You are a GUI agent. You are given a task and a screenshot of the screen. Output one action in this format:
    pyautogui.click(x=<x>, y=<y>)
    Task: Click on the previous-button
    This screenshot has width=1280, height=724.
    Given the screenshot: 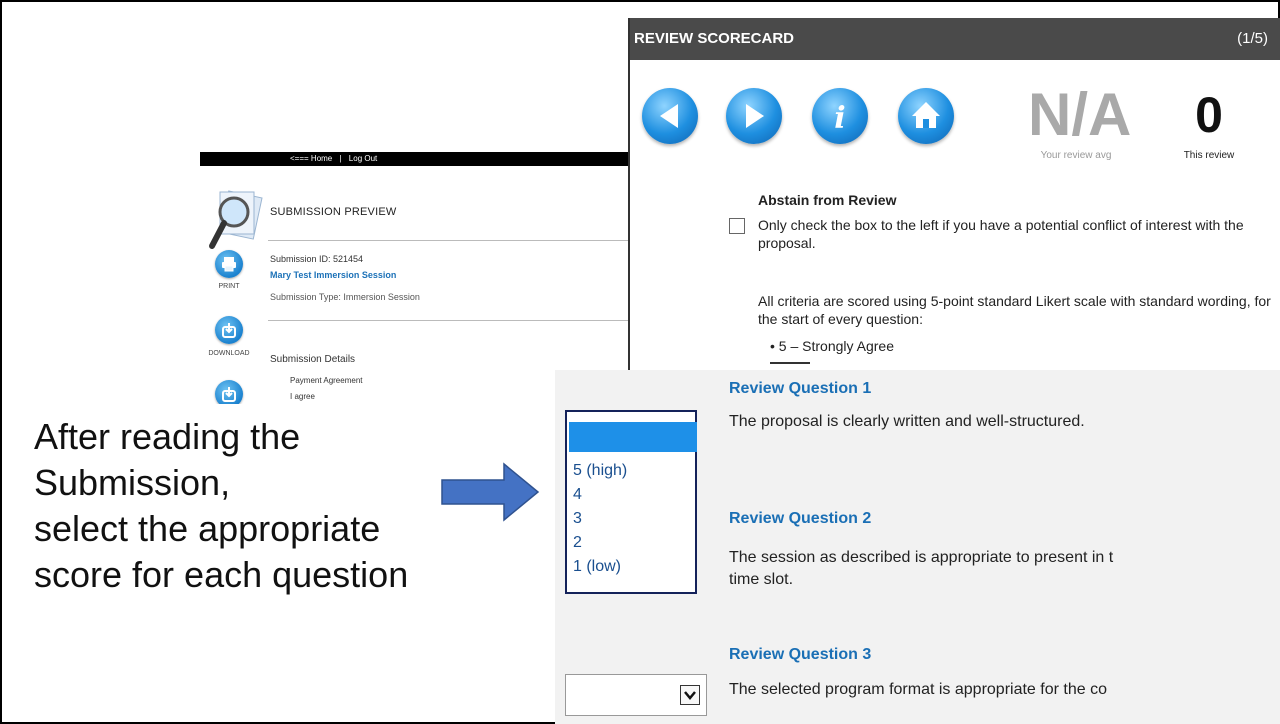 What is the action you would take?
    pyautogui.click(x=670, y=116)
    